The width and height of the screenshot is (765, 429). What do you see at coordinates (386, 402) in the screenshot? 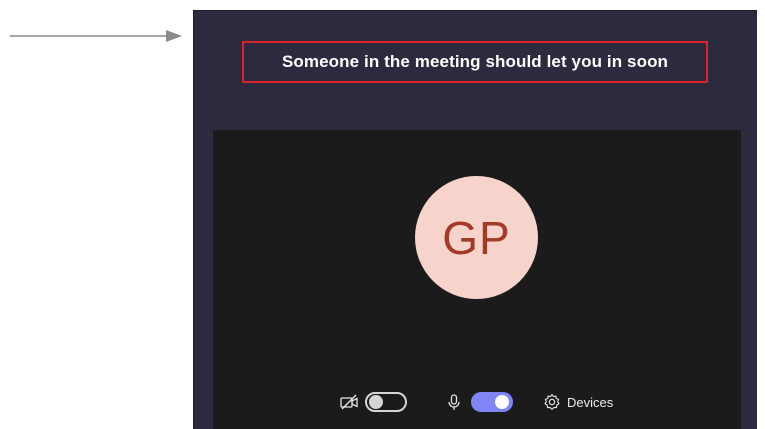
I see `camera-toggle` at bounding box center [386, 402].